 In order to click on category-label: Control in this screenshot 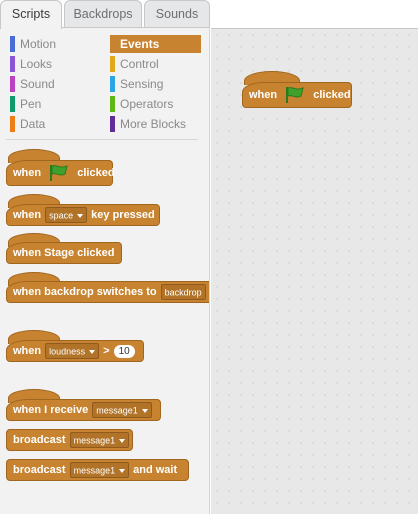, I will do `click(139, 64)`.